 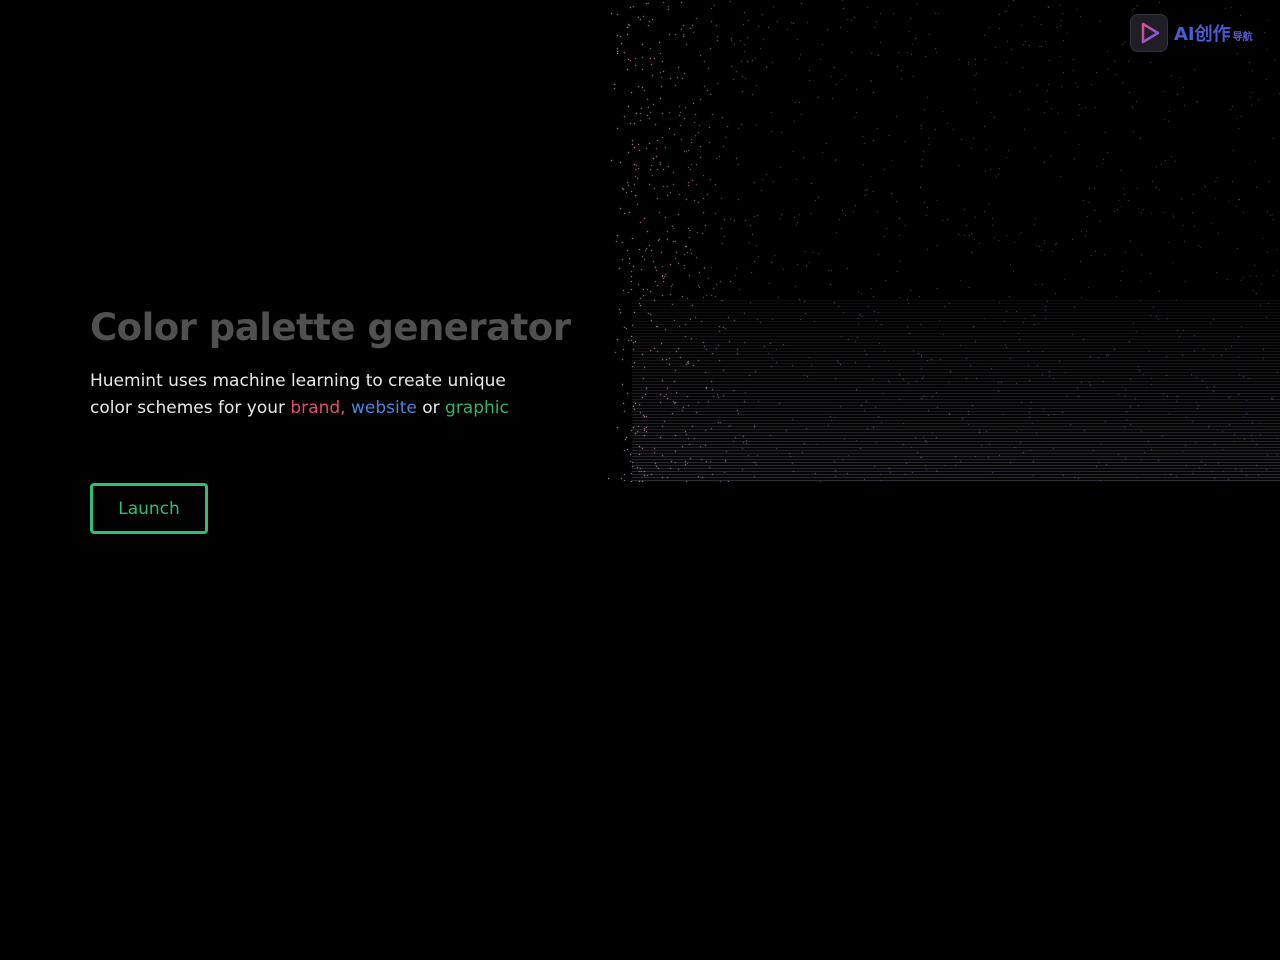 What do you see at coordinates (149, 508) in the screenshot?
I see `launch-button: Launch` at bounding box center [149, 508].